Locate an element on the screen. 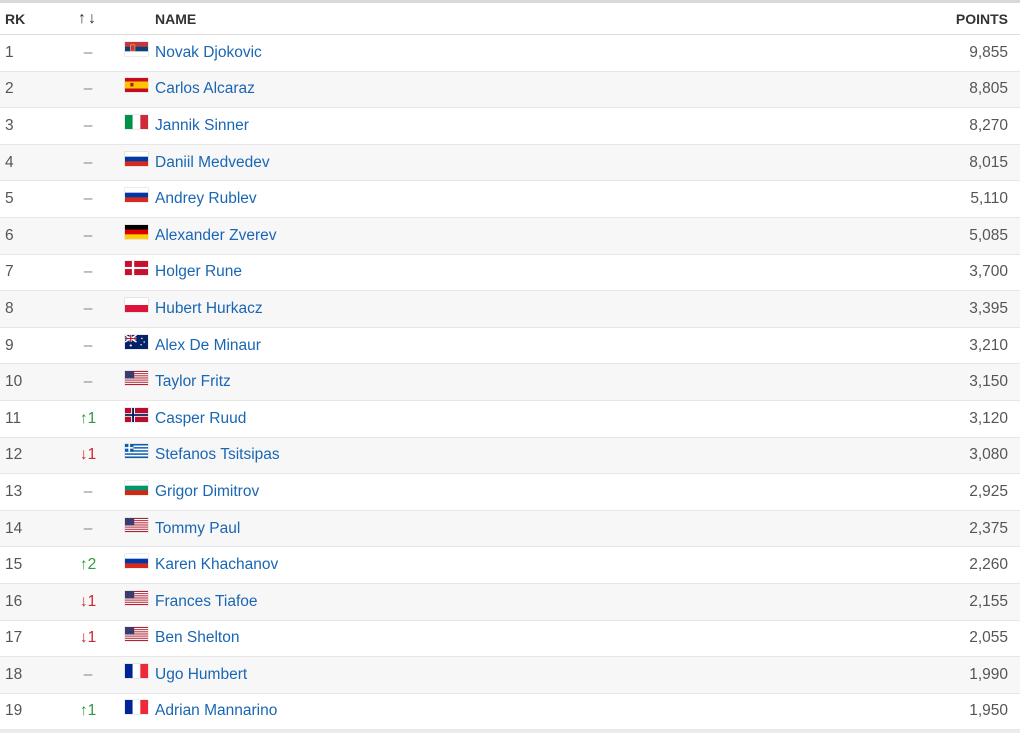 The image size is (1020, 733). table-header: RK ↑↓ NAME POINTS is located at coordinates (510, 19).